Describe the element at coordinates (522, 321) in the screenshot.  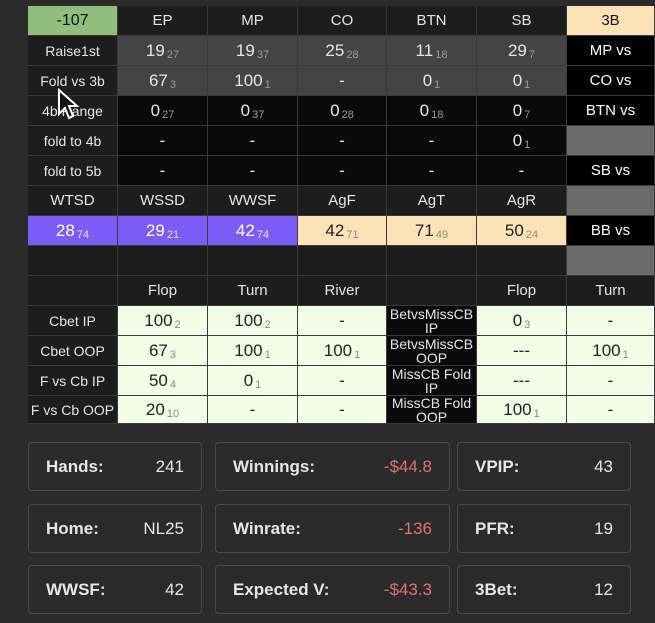
I see `stat-cell: 03` at that location.